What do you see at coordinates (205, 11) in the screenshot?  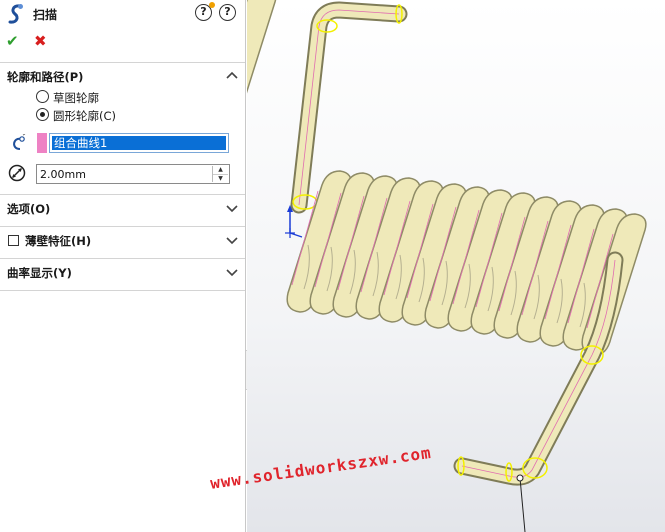 I see `whats-new-help-icon: ?` at bounding box center [205, 11].